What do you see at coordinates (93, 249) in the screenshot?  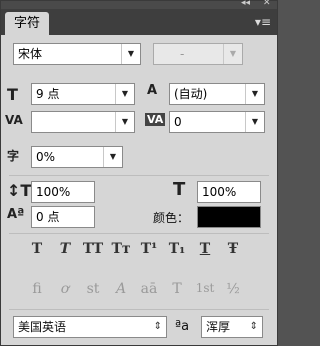 I see `all-caps-button: TT` at bounding box center [93, 249].